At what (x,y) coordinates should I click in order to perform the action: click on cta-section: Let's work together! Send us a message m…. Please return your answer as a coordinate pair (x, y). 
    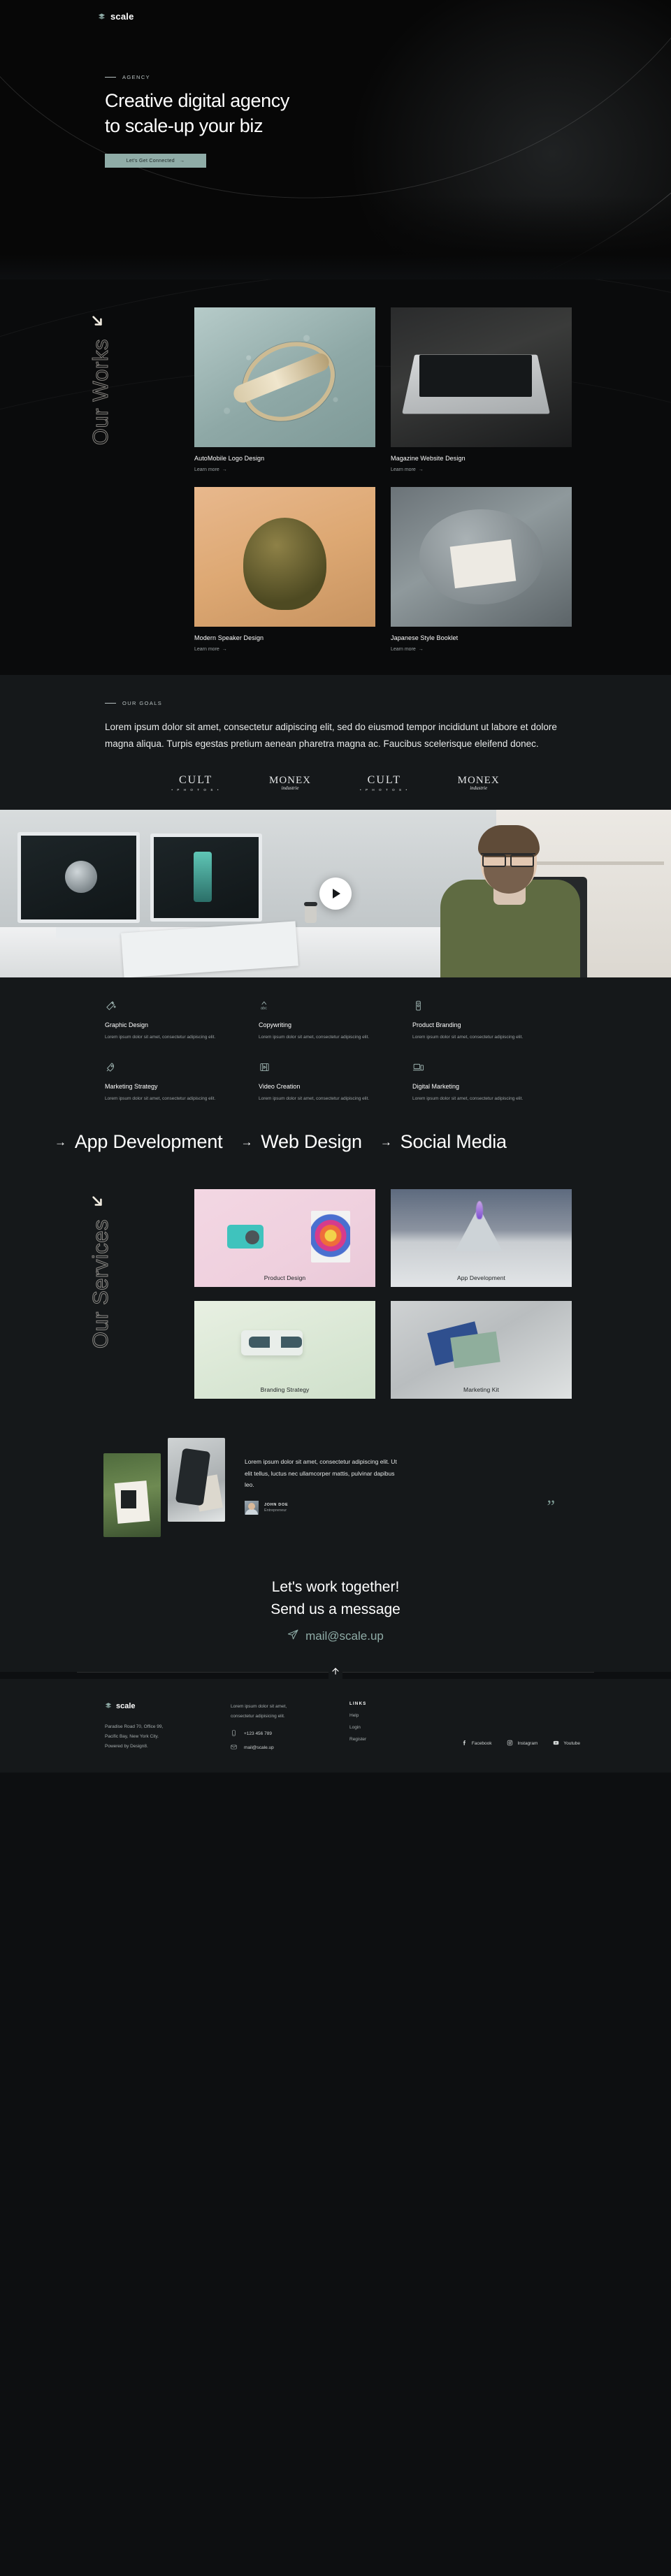
    Looking at the image, I should click on (335, 1619).